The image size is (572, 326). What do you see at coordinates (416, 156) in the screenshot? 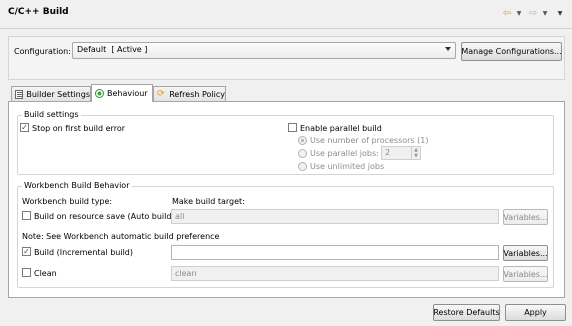
I see `spinner-down-icon: ▼` at bounding box center [416, 156].